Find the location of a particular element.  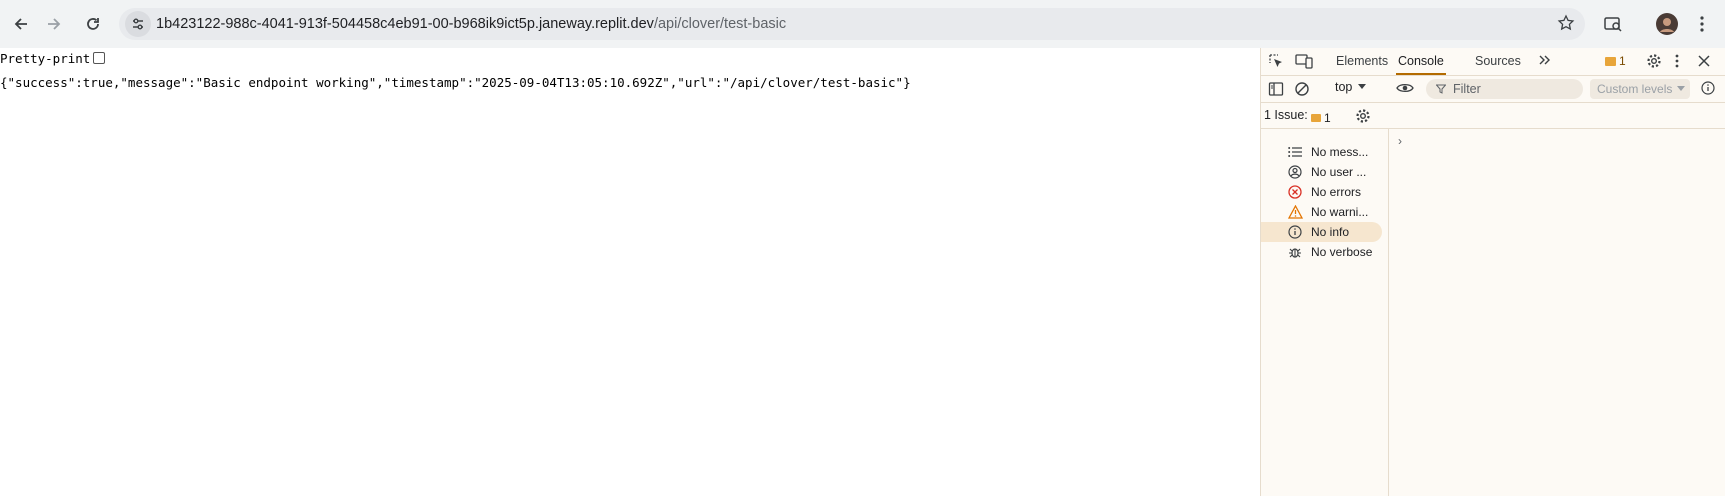

issues-badge: 1 is located at coordinates (1615, 61).